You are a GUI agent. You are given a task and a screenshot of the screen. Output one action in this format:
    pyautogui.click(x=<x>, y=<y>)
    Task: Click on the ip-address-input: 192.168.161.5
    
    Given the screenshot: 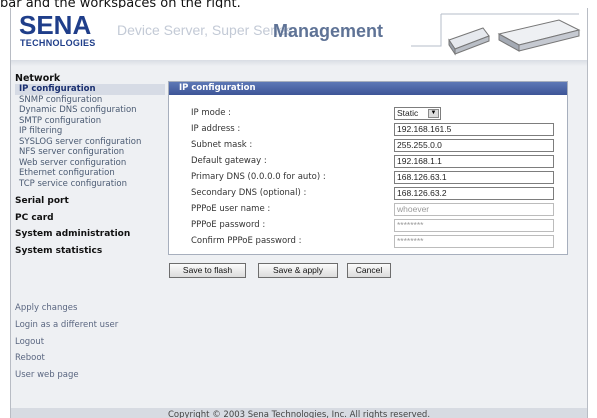 What is the action you would take?
    pyautogui.click(x=474, y=129)
    